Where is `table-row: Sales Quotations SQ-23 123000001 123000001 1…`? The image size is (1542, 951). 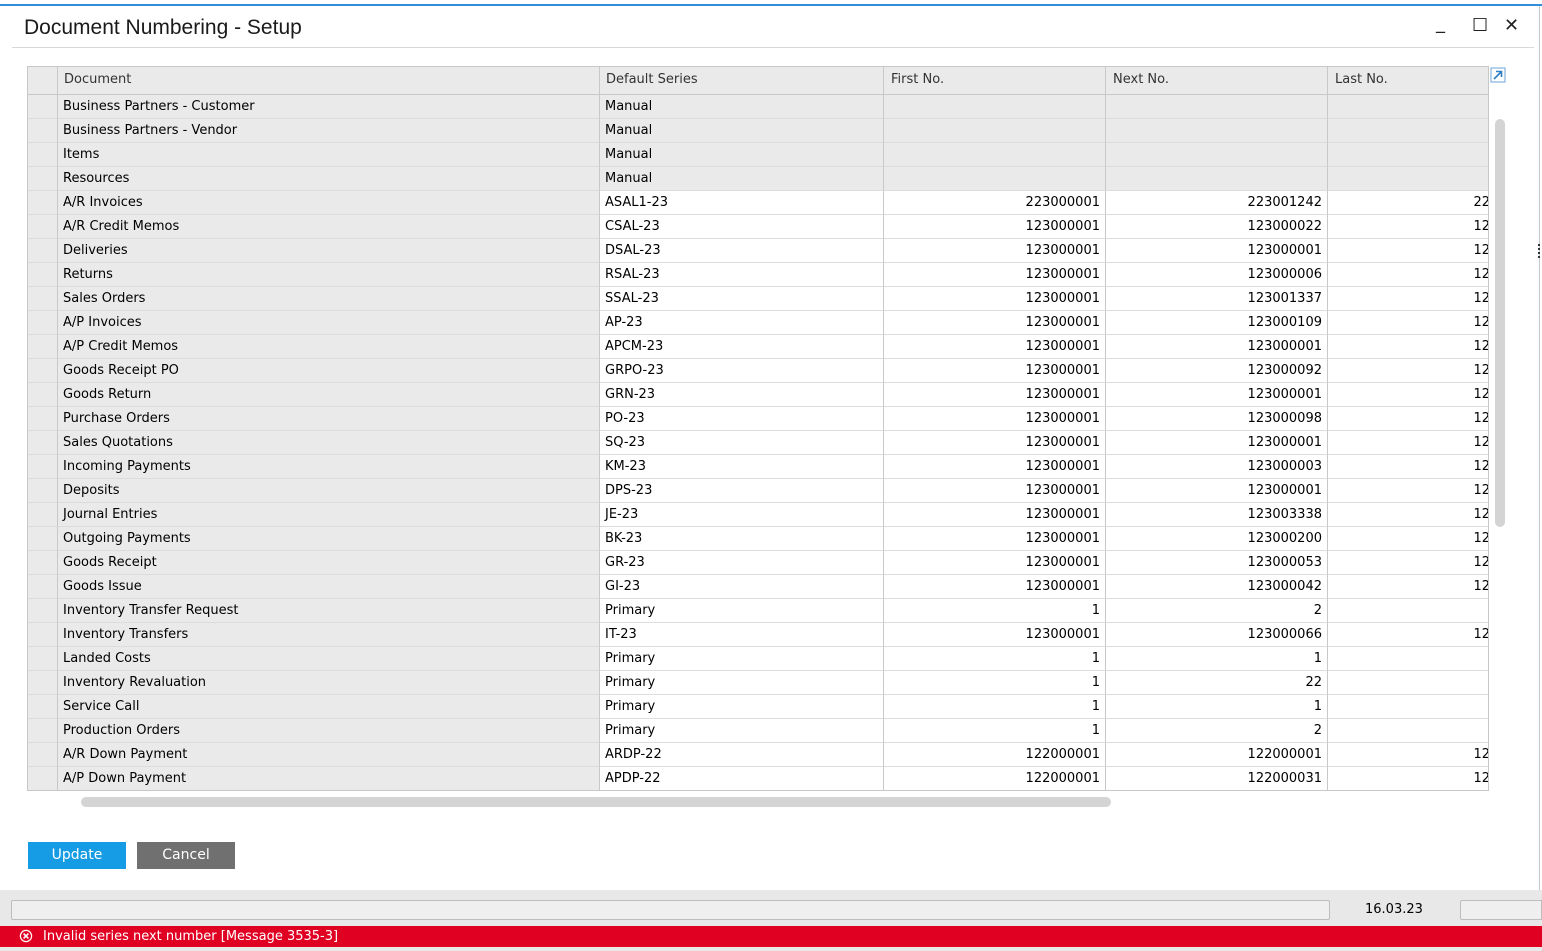 table-row: Sales Quotations SQ-23 123000001 123000001 1… is located at coordinates (758, 443).